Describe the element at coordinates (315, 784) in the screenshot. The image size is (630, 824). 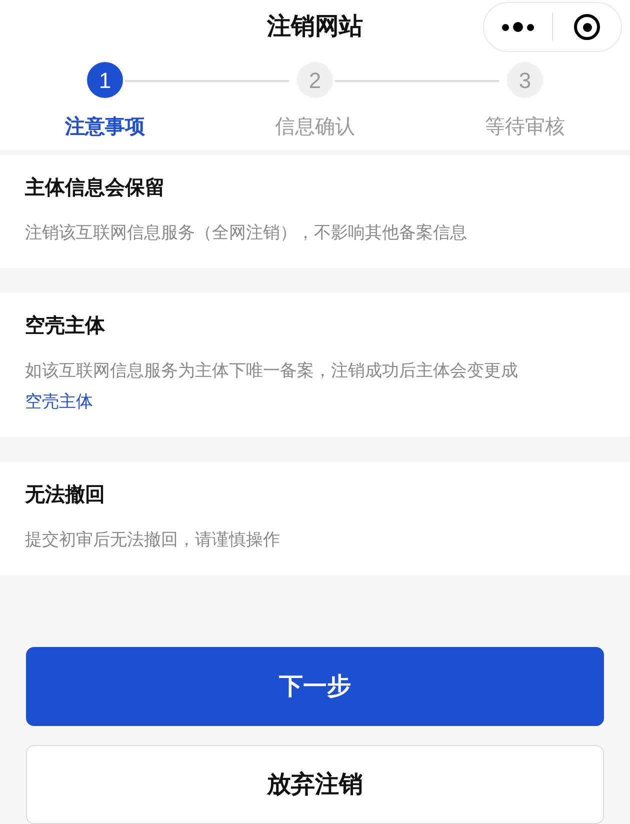
I see `abandon-button: 放弃注销` at that location.